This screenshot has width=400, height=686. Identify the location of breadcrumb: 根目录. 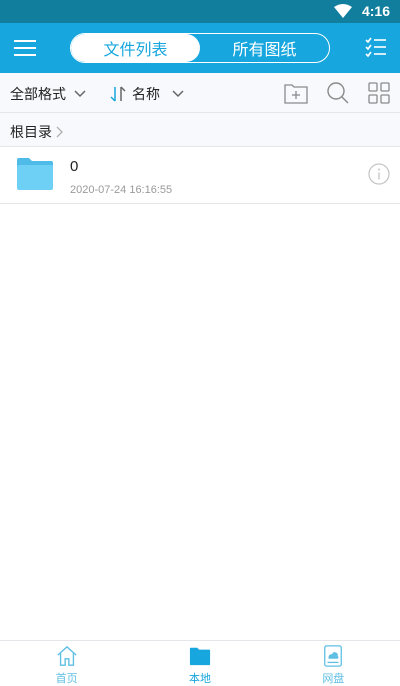
(200, 130).